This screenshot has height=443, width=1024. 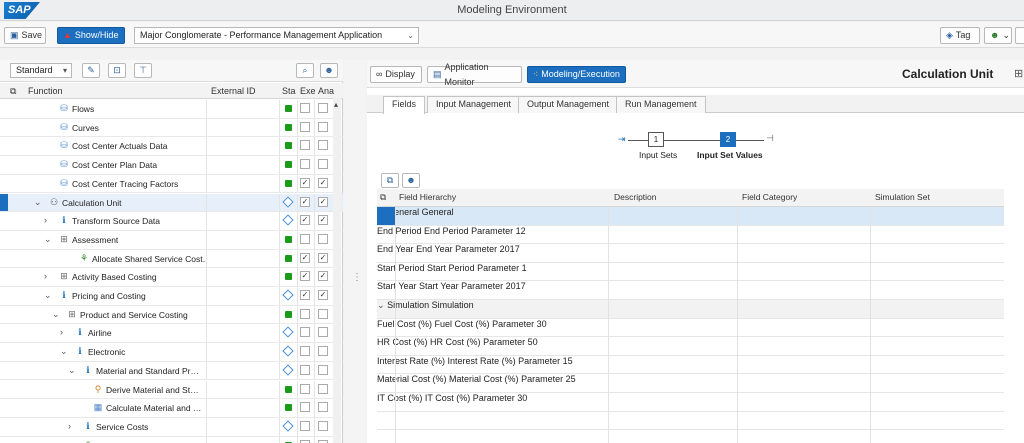 What do you see at coordinates (690, 216) in the screenshot?
I see `grid-group-row: ⌄ General General` at bounding box center [690, 216].